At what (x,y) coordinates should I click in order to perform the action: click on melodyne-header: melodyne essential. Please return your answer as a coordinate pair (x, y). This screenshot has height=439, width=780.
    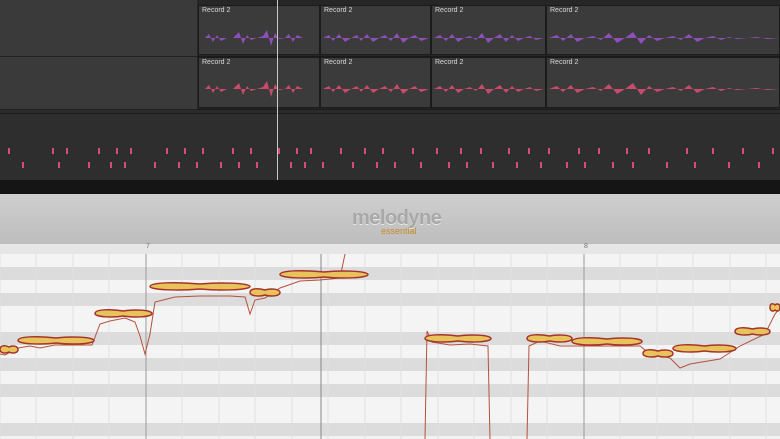
    Looking at the image, I should click on (390, 219).